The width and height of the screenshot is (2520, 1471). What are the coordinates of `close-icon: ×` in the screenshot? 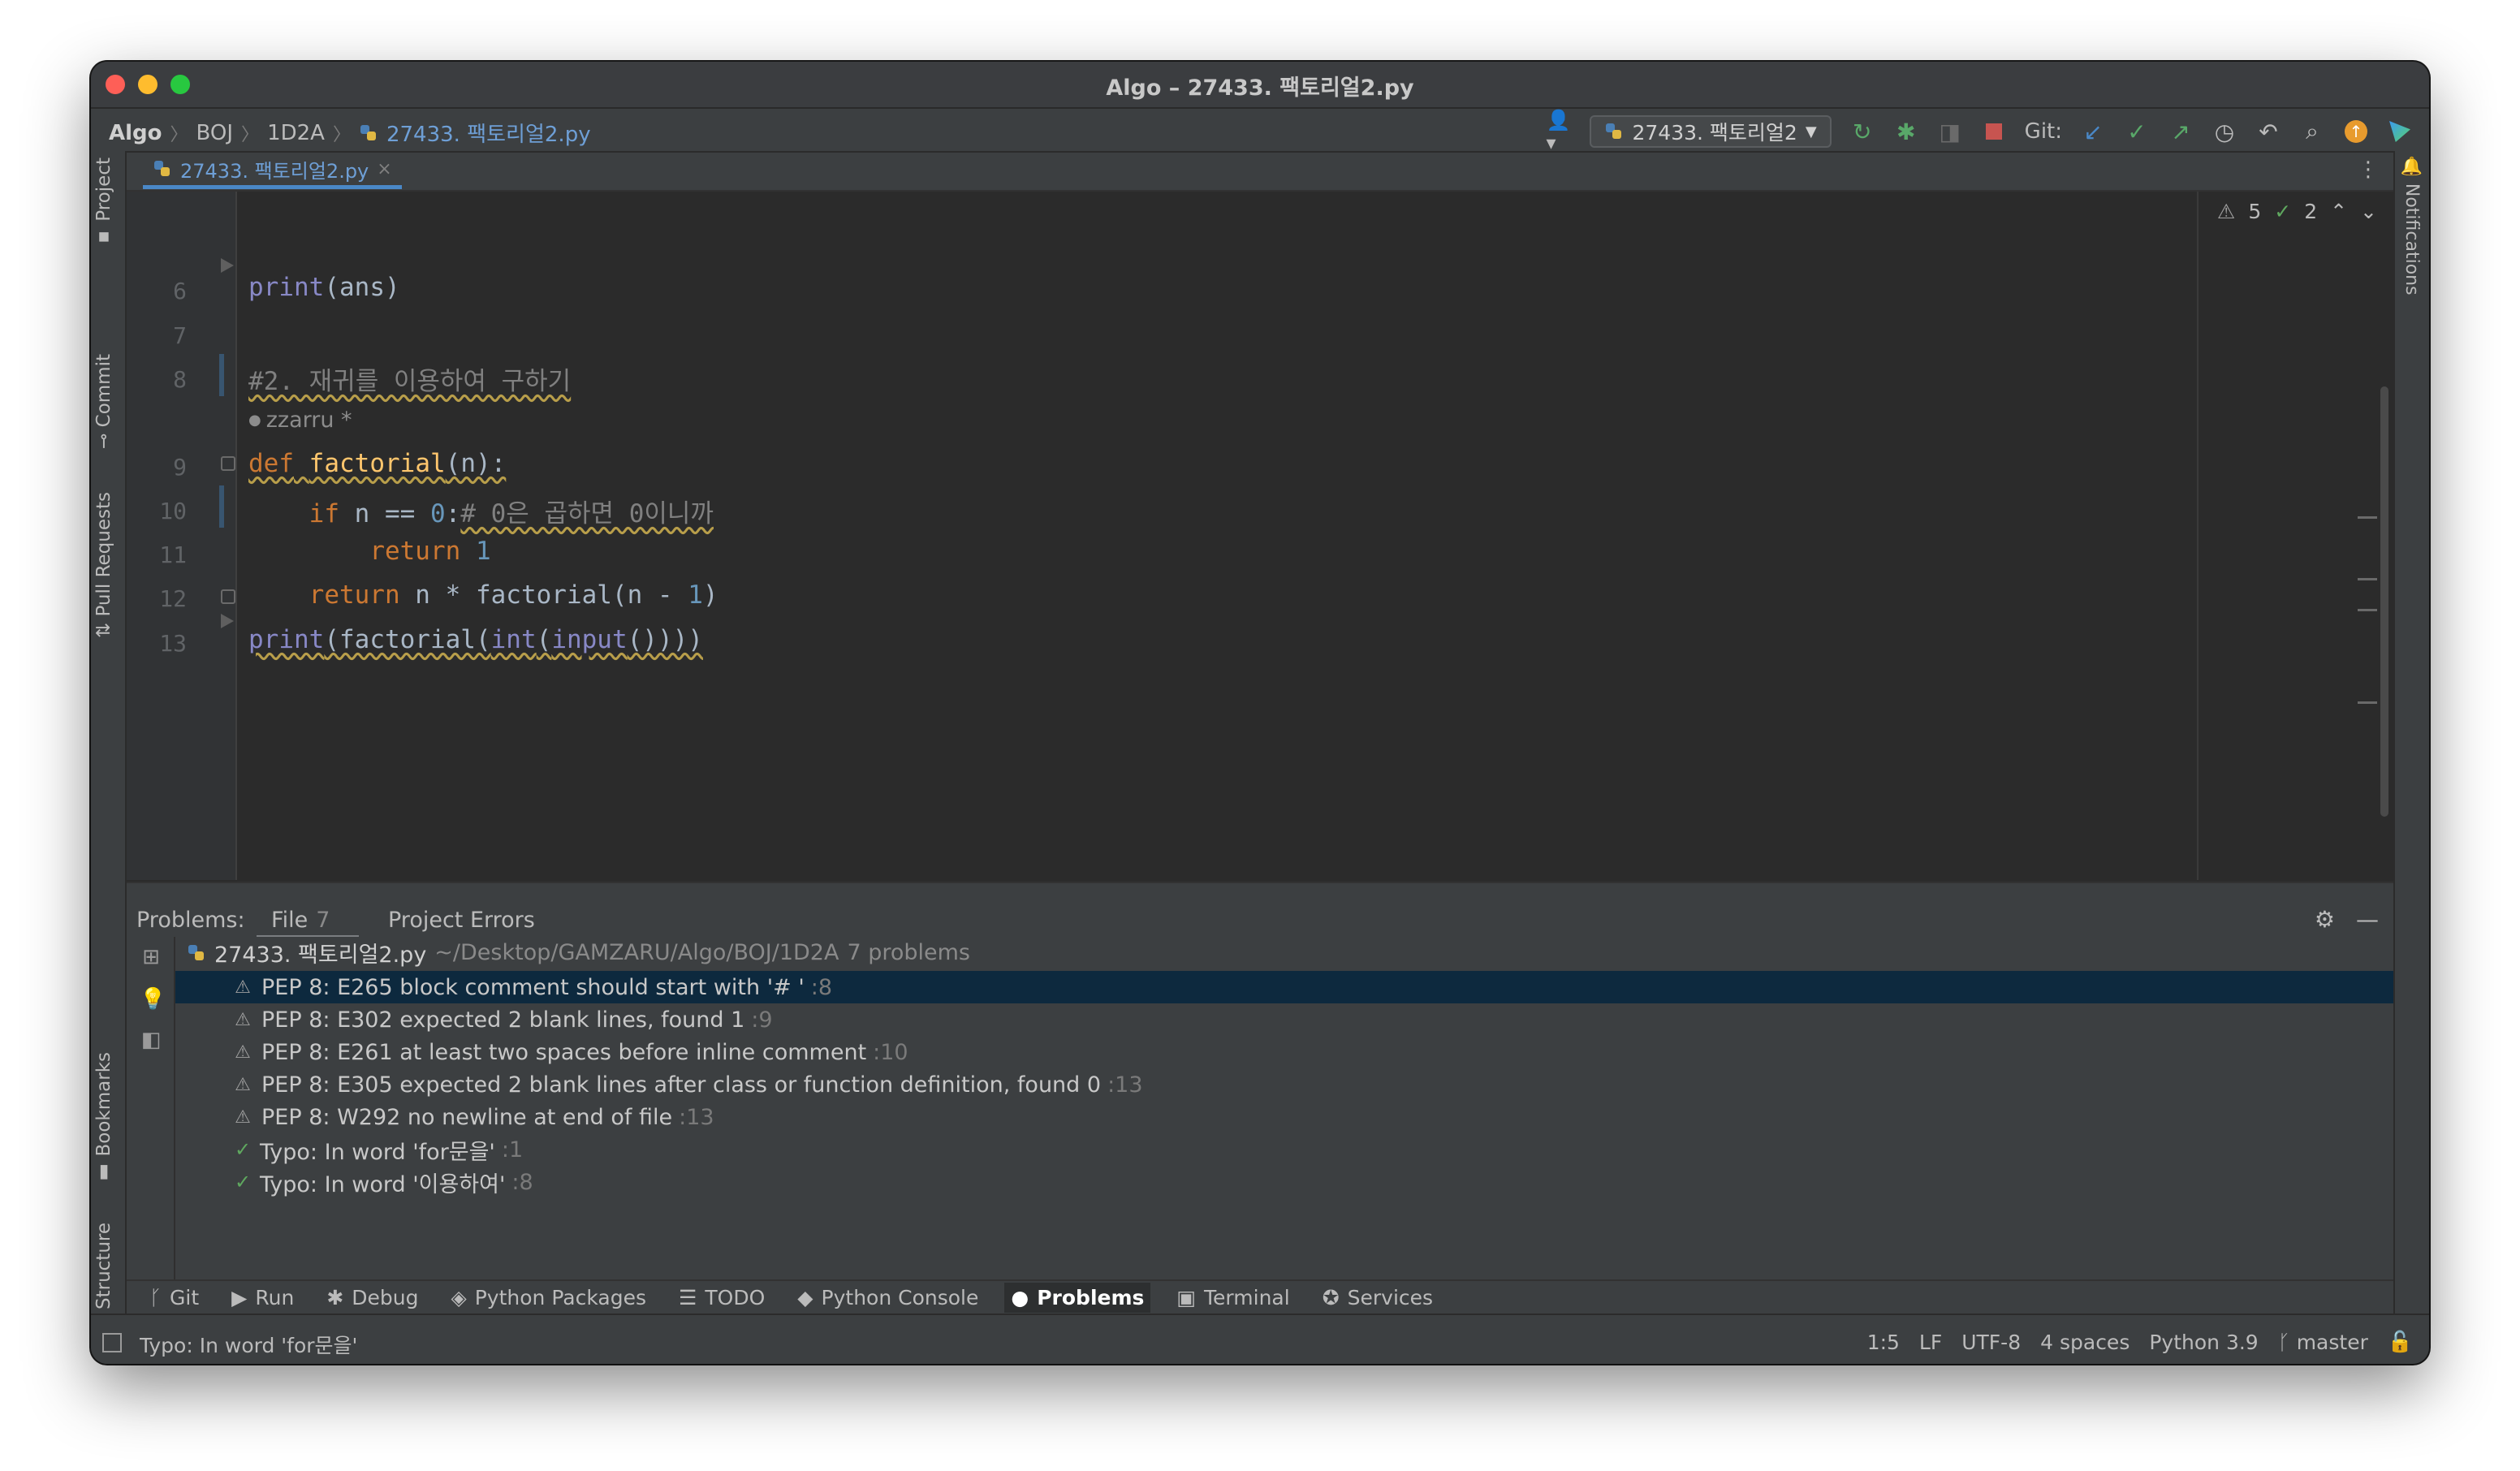 It's located at (384, 169).